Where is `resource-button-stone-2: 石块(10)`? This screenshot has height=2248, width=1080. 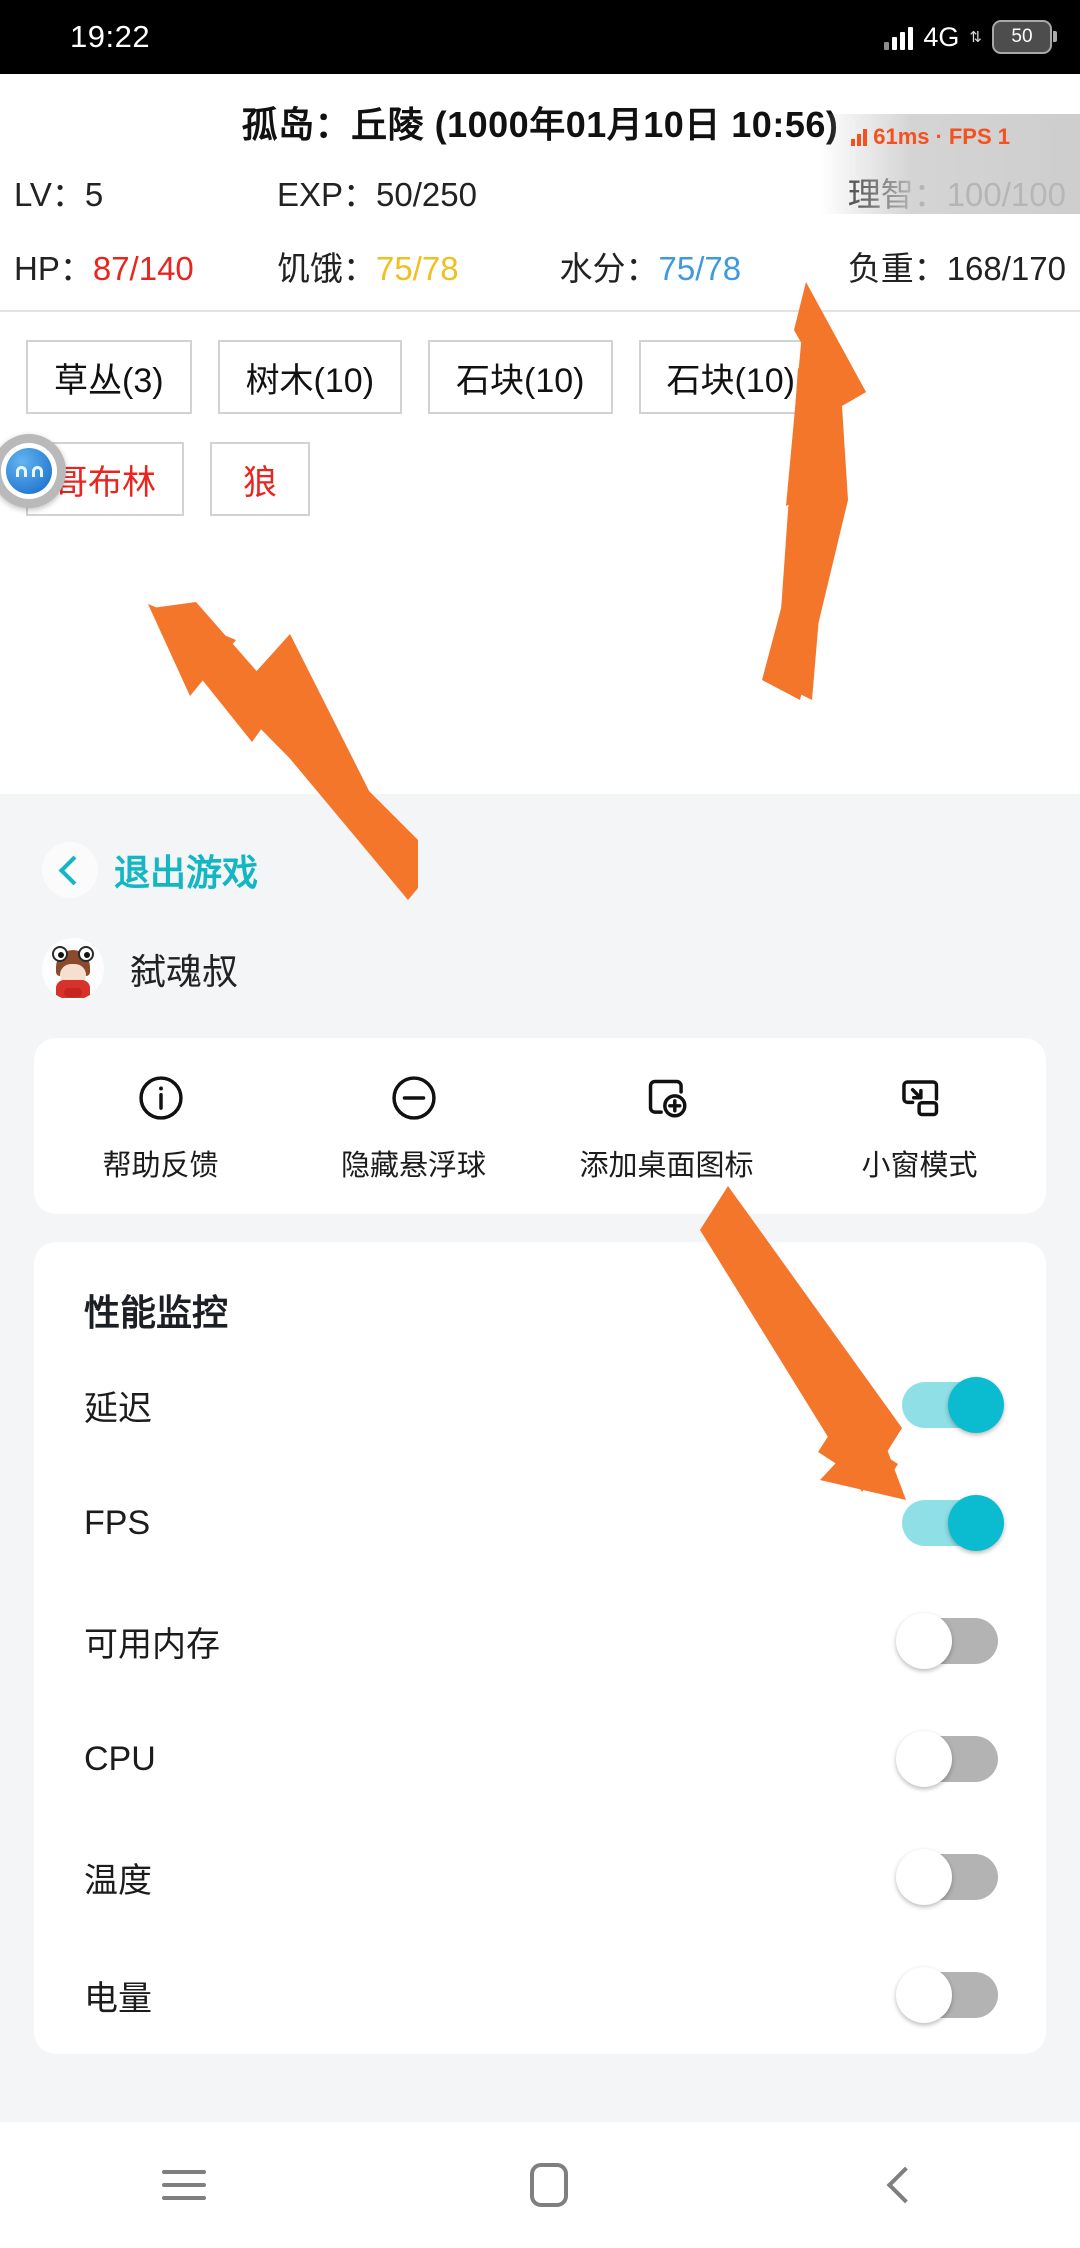
resource-button-stone-2: 石块(10) is located at coordinates (730, 377).